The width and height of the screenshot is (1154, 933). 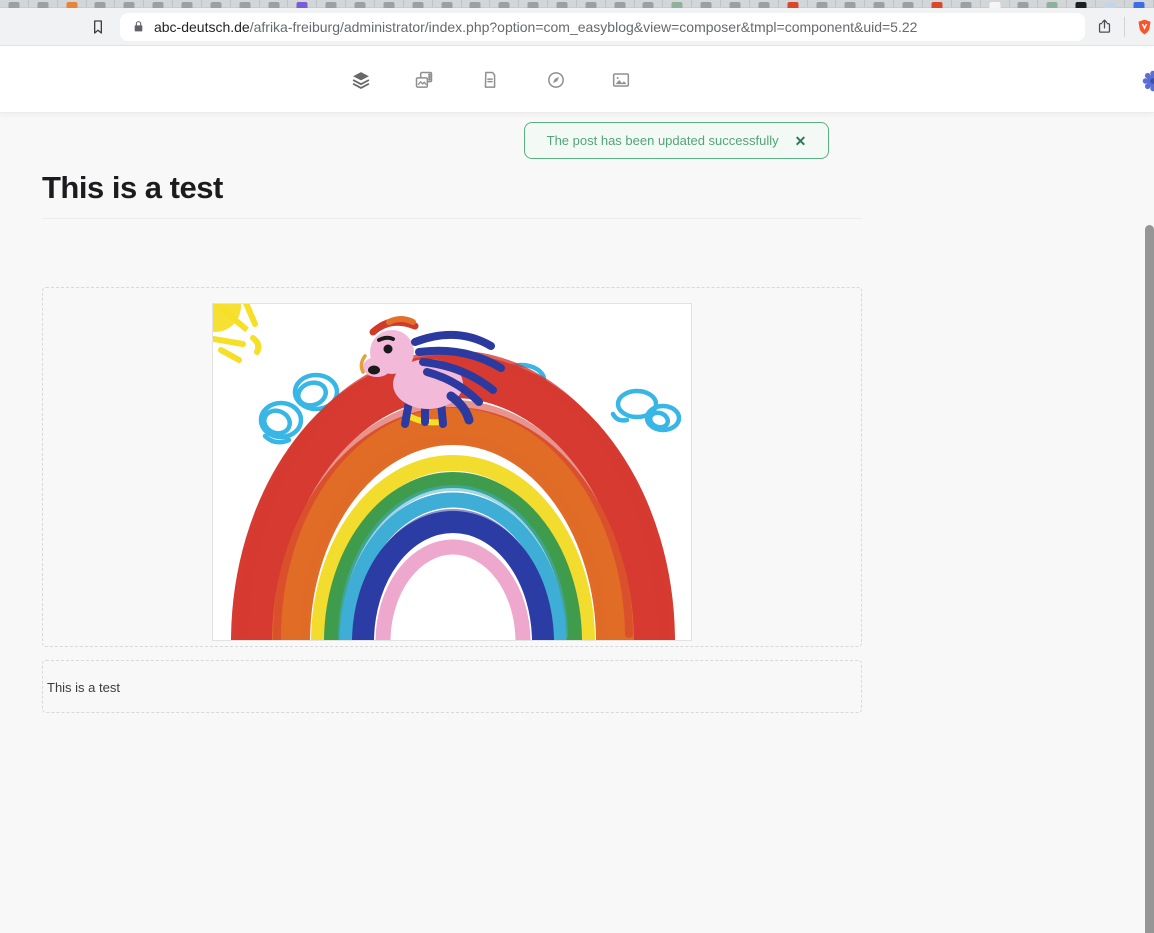 What do you see at coordinates (98, 27) in the screenshot?
I see `bookmark-icon` at bounding box center [98, 27].